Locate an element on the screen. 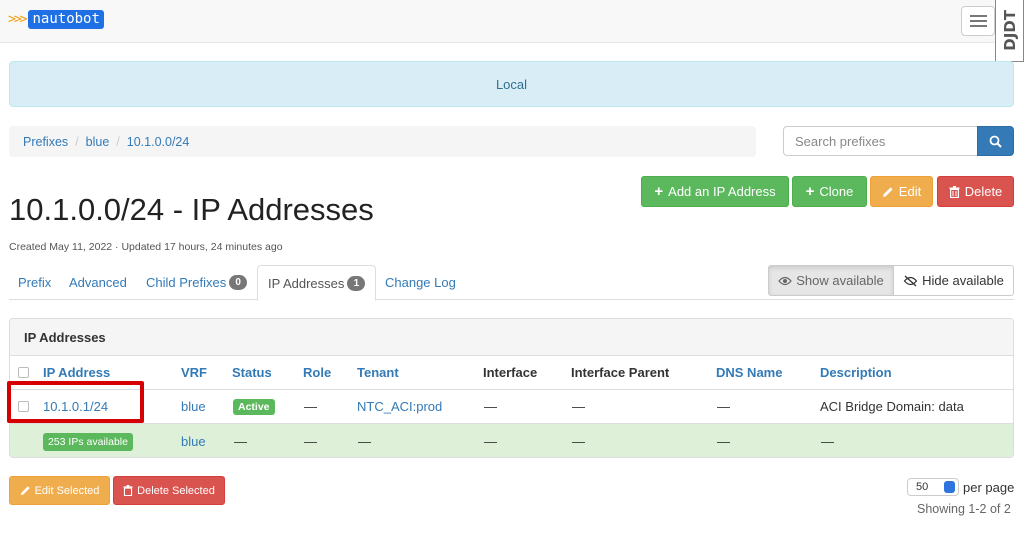  column-header-status: Status is located at coordinates (252, 372).